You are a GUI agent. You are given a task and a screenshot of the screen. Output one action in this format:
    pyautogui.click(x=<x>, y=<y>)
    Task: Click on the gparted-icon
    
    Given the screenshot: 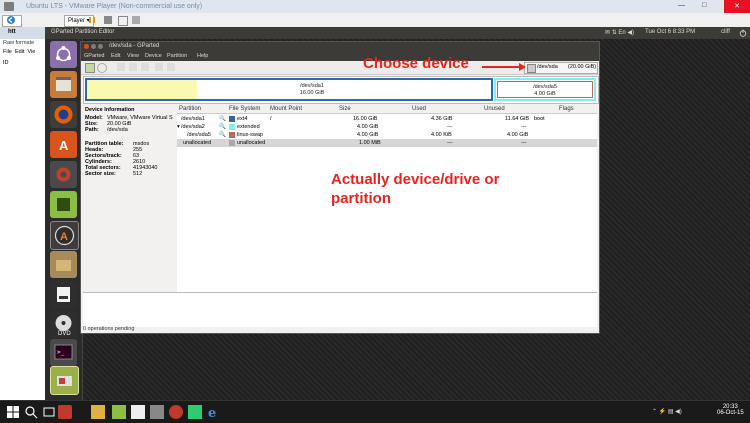 What is the action you would take?
    pyautogui.click(x=64, y=380)
    